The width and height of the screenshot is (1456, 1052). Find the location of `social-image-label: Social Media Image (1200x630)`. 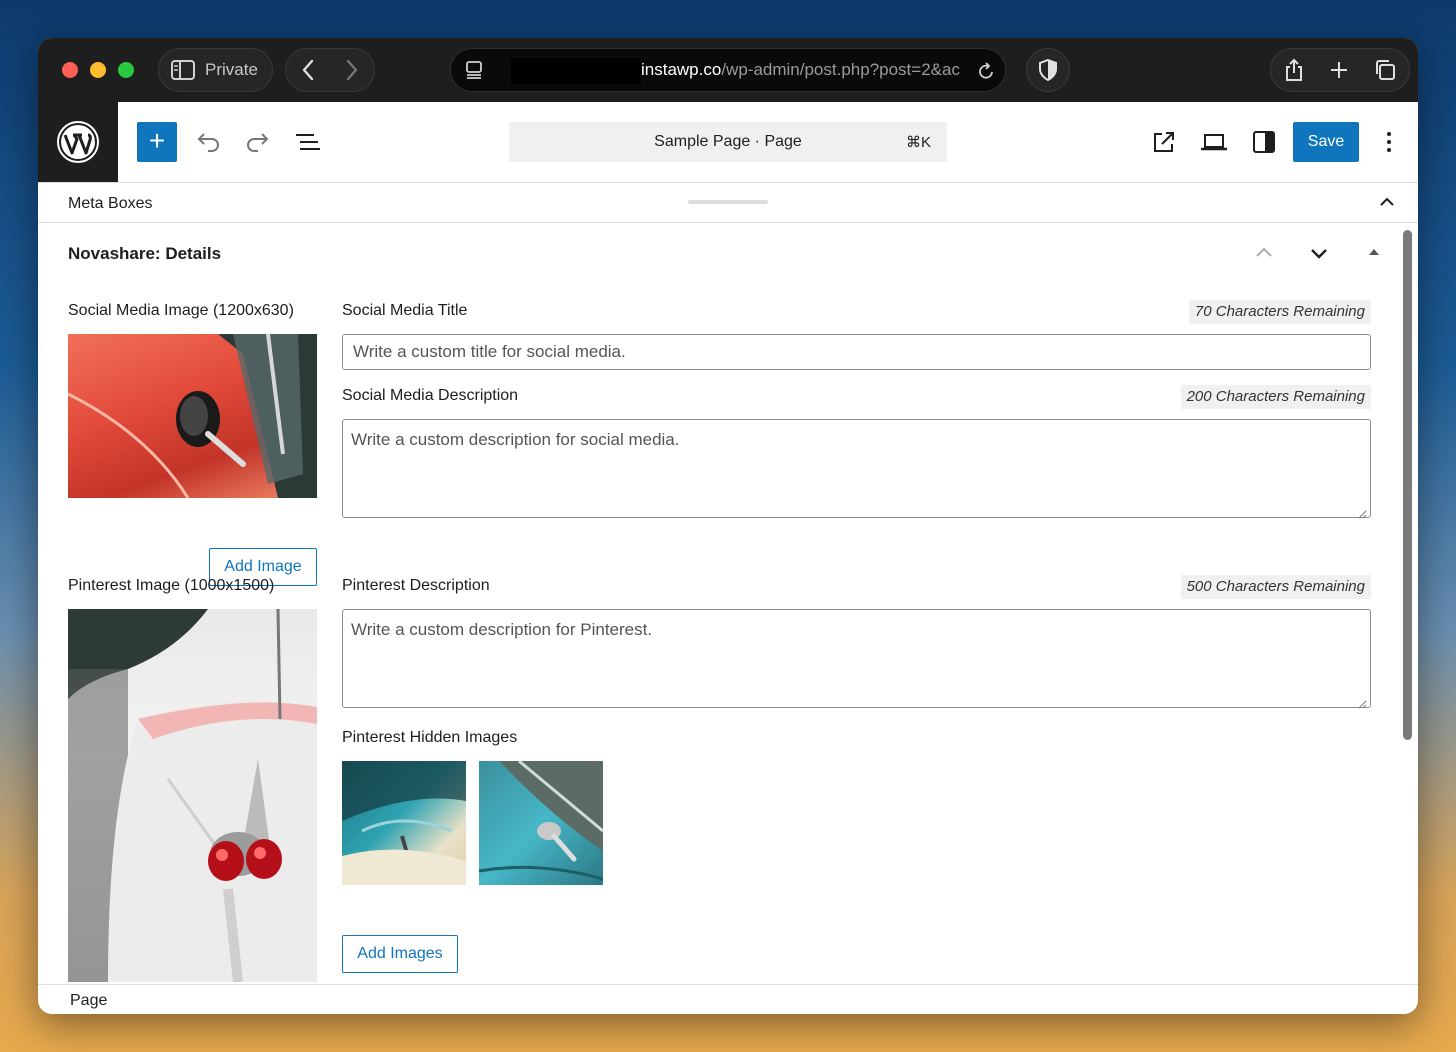

social-image-label: Social Media Image (1200x630) is located at coordinates (181, 310).